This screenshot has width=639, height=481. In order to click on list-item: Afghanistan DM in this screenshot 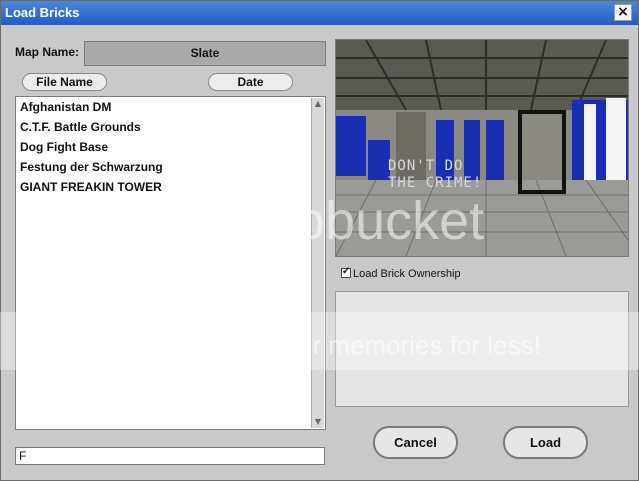, I will do `click(65, 107)`.